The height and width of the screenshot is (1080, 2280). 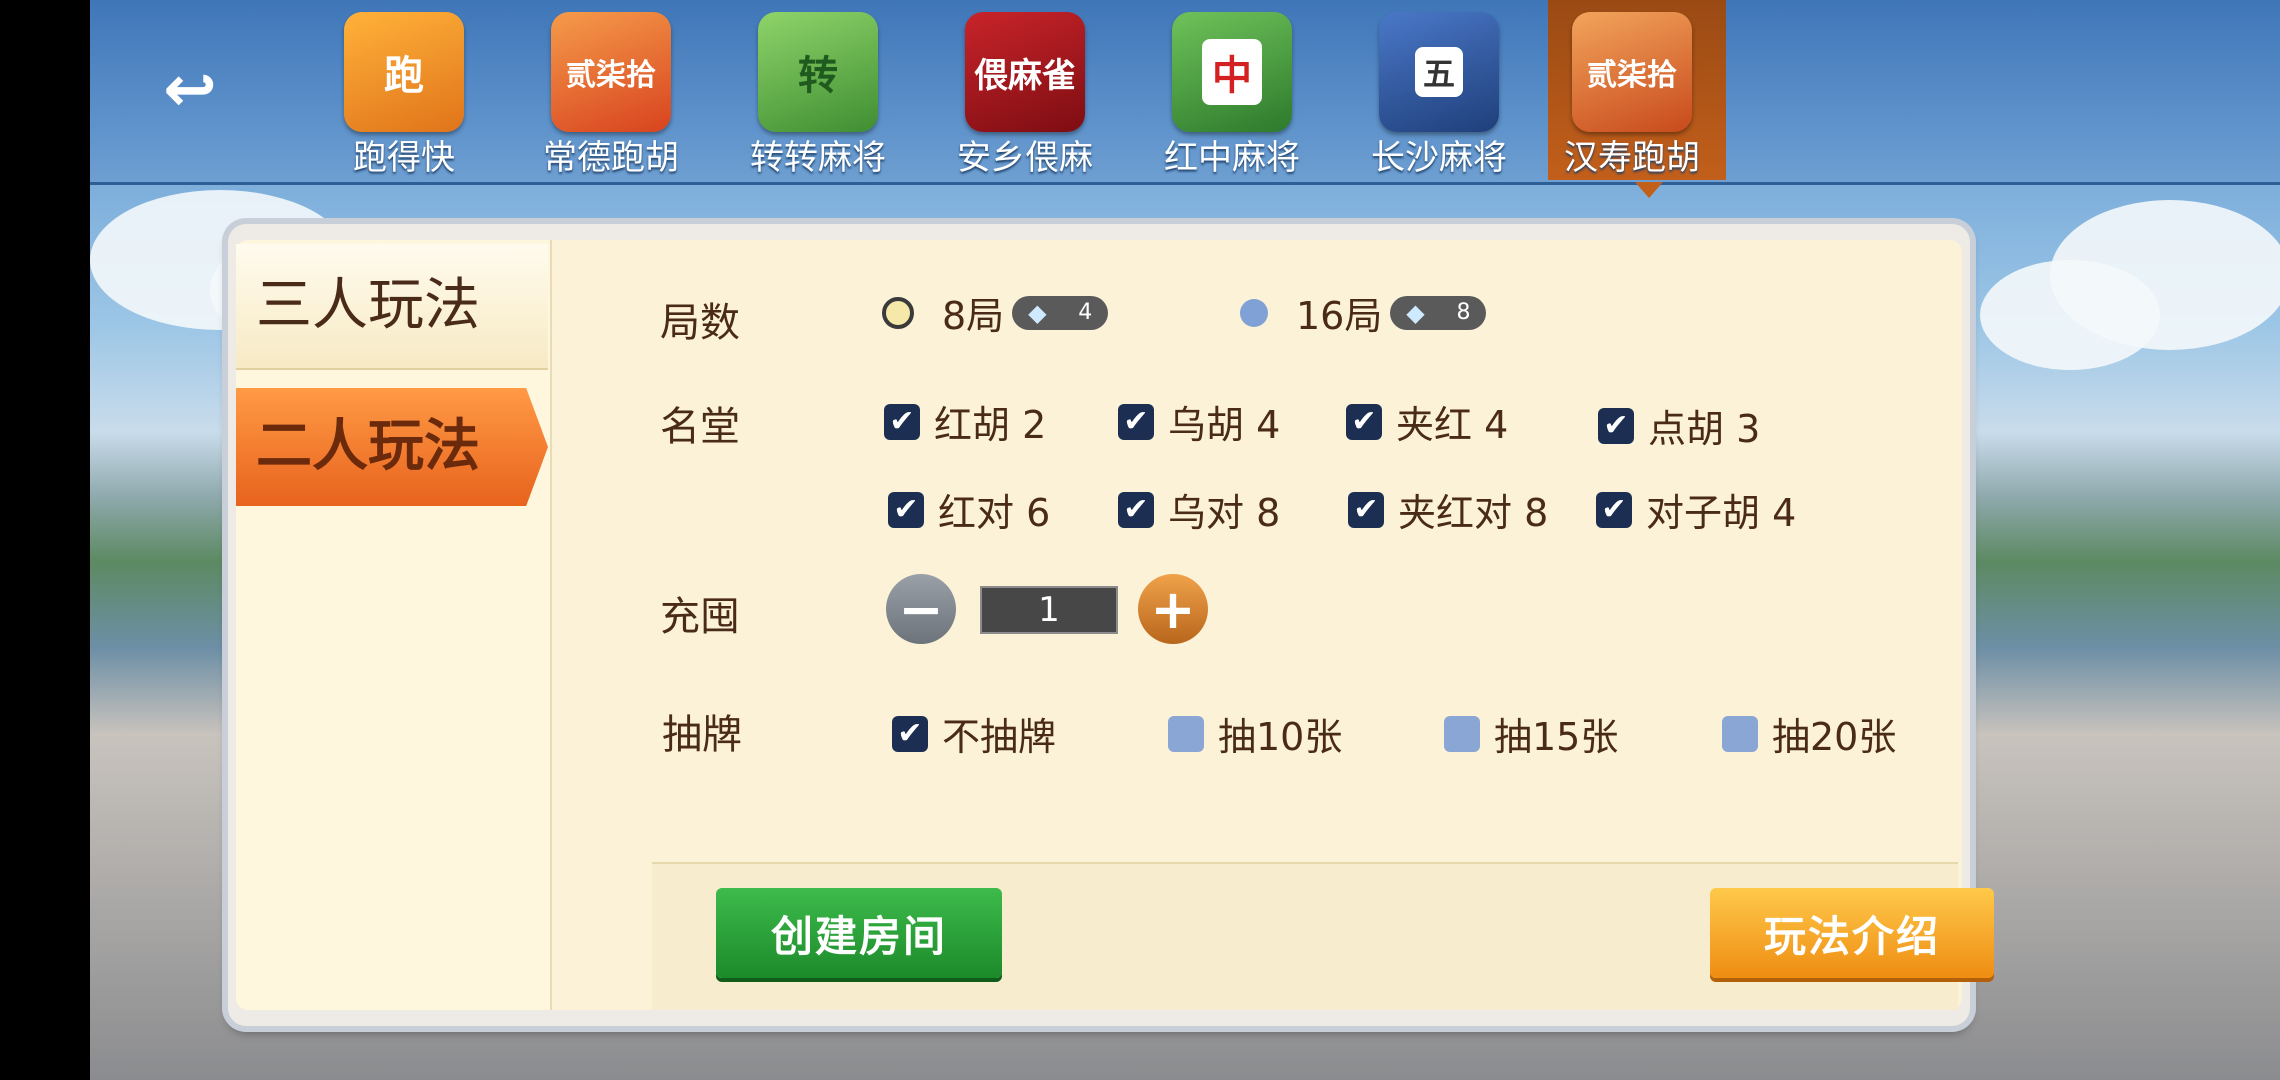 What do you see at coordinates (818, 72) in the screenshot?
I see `zhuanzhuan-icon: 转` at bounding box center [818, 72].